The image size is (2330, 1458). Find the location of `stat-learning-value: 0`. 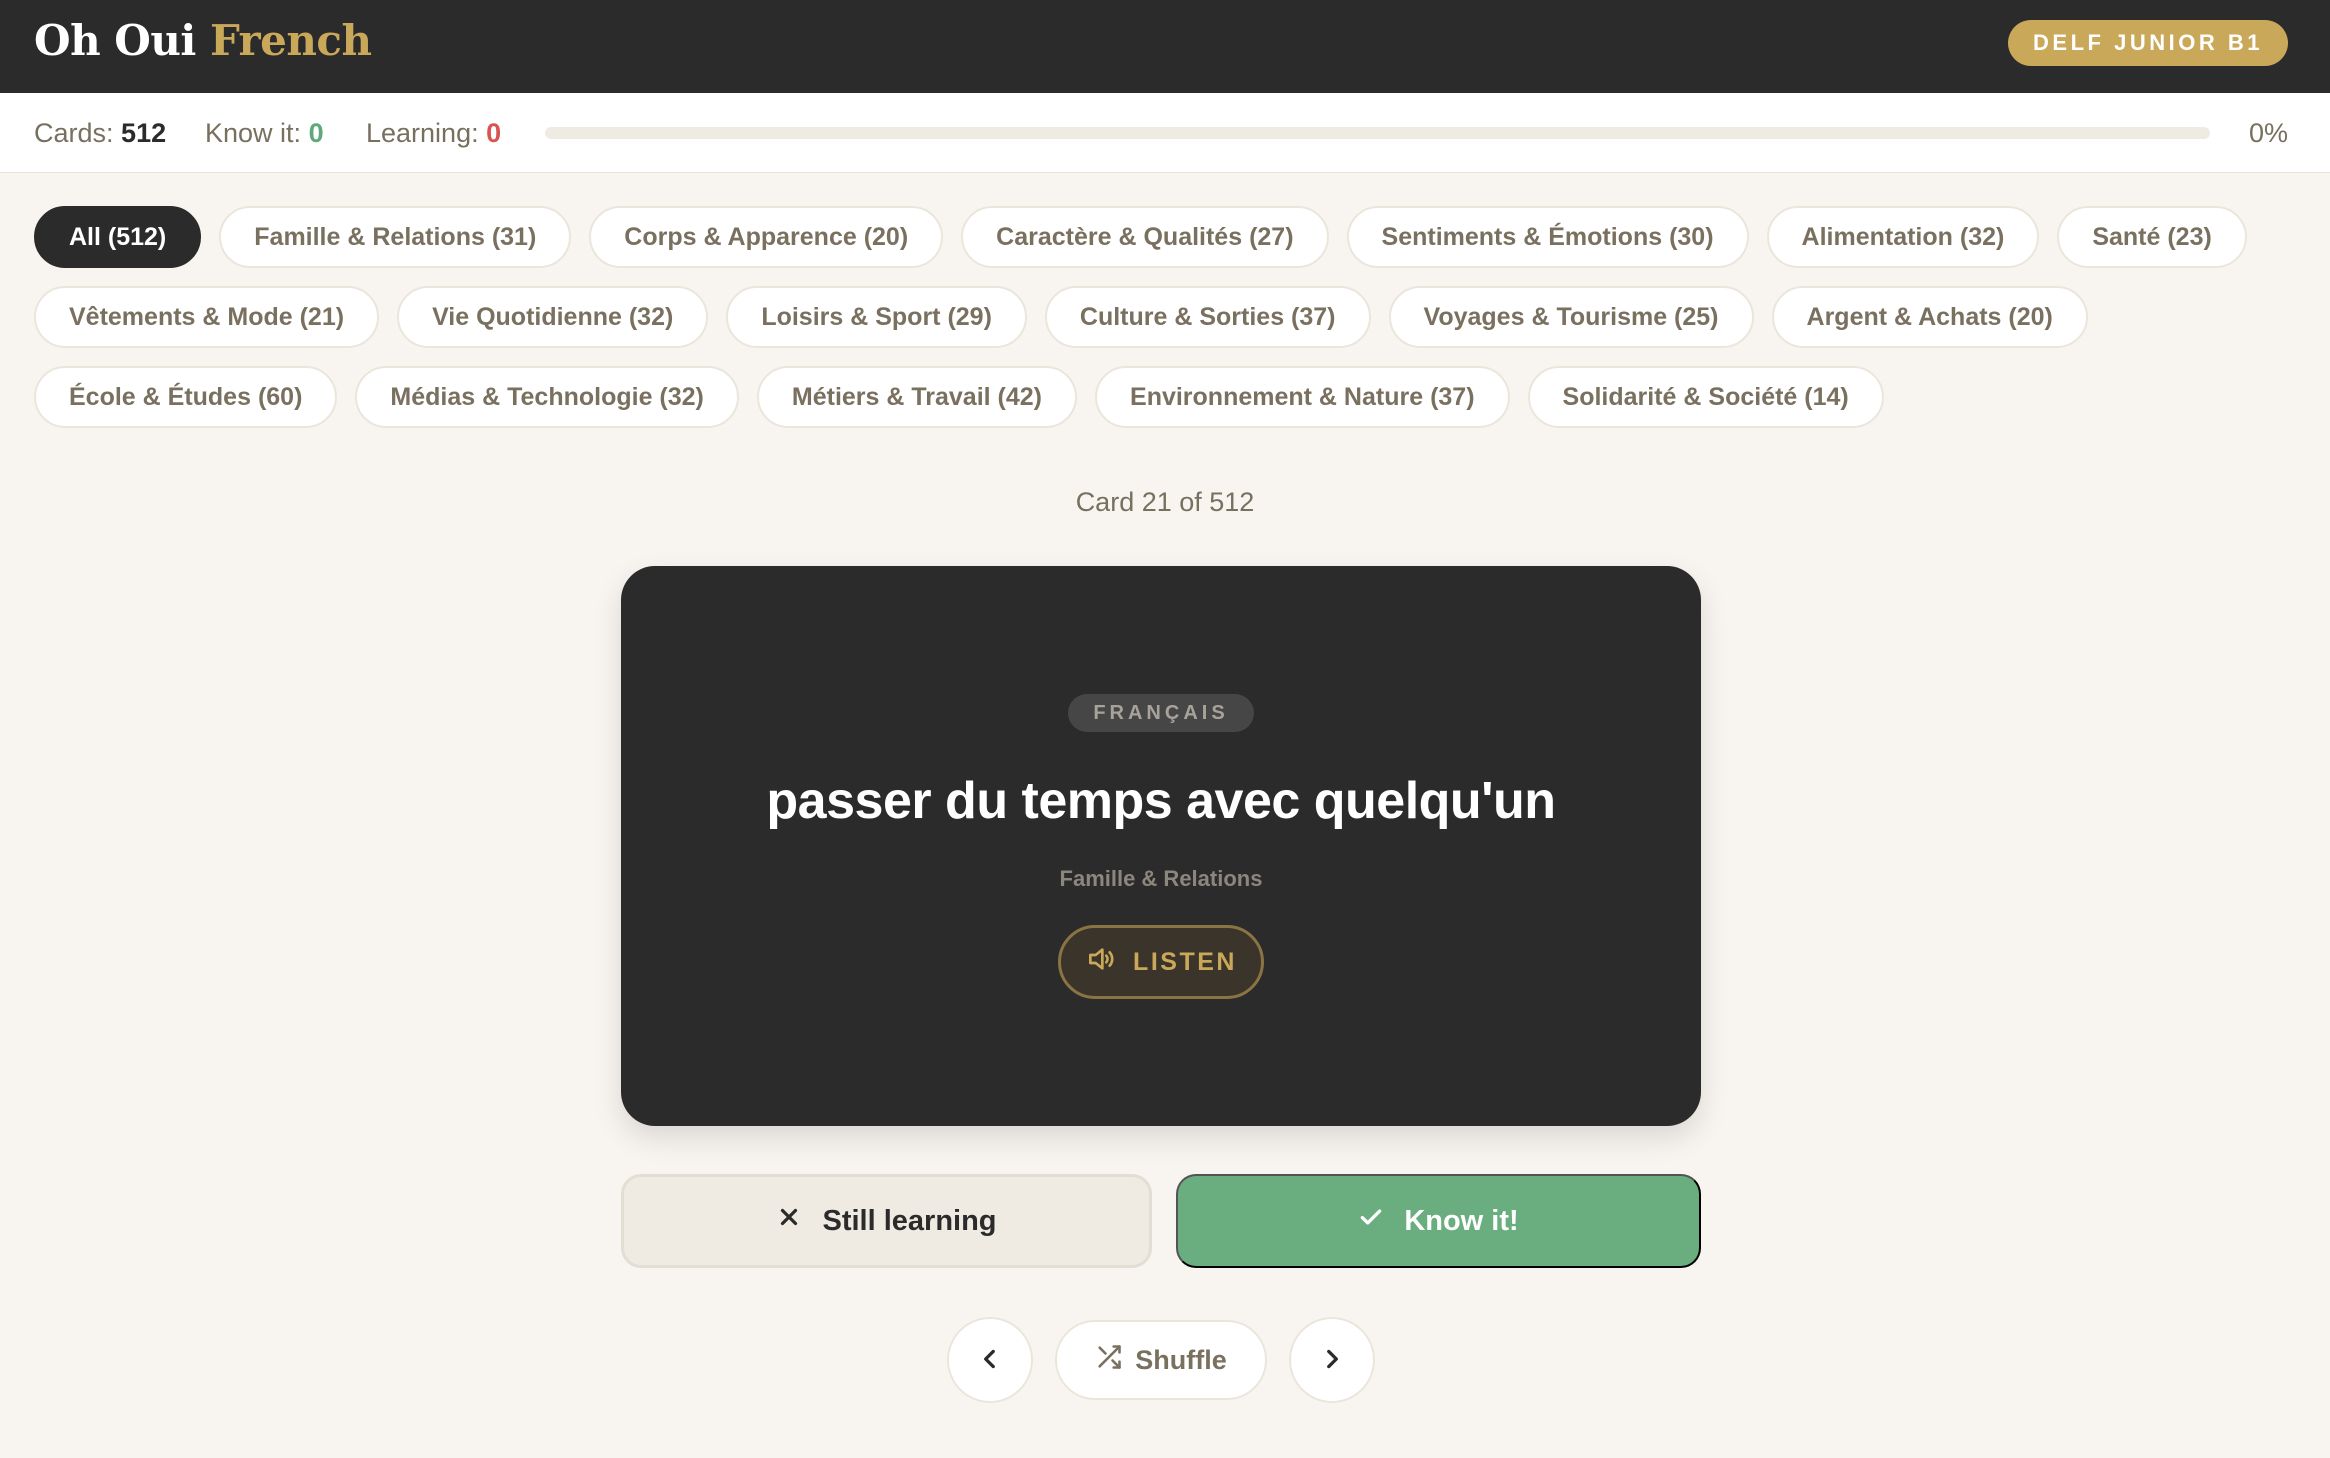

stat-learning-value: 0 is located at coordinates (494, 133).